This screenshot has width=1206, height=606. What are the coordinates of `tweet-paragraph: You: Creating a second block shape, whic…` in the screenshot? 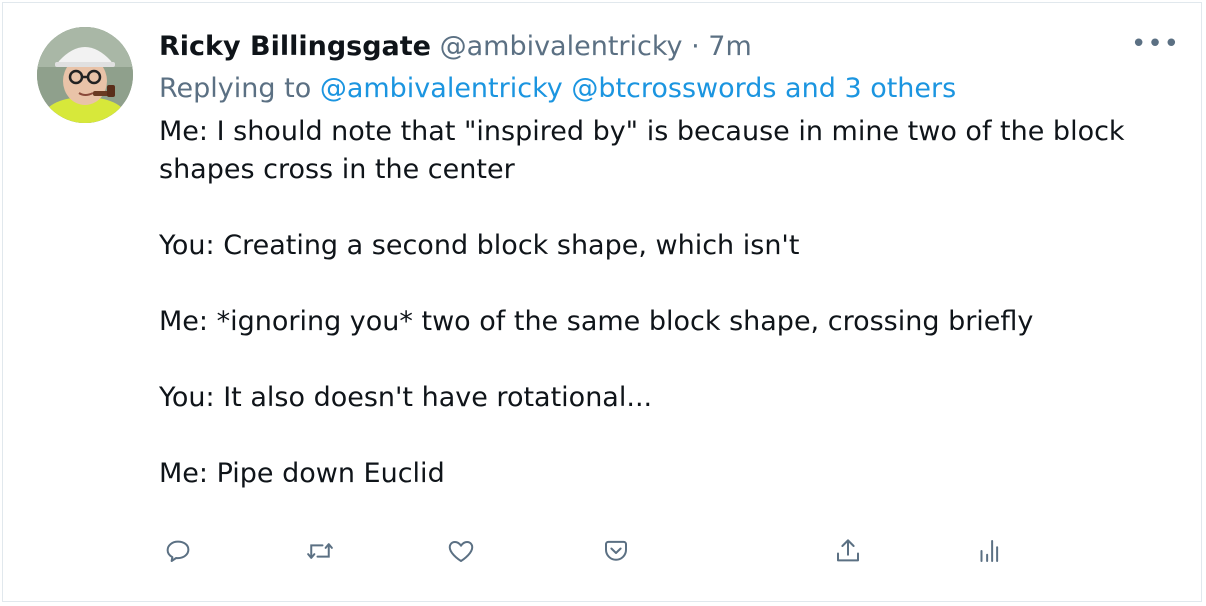 It's located at (479, 245).